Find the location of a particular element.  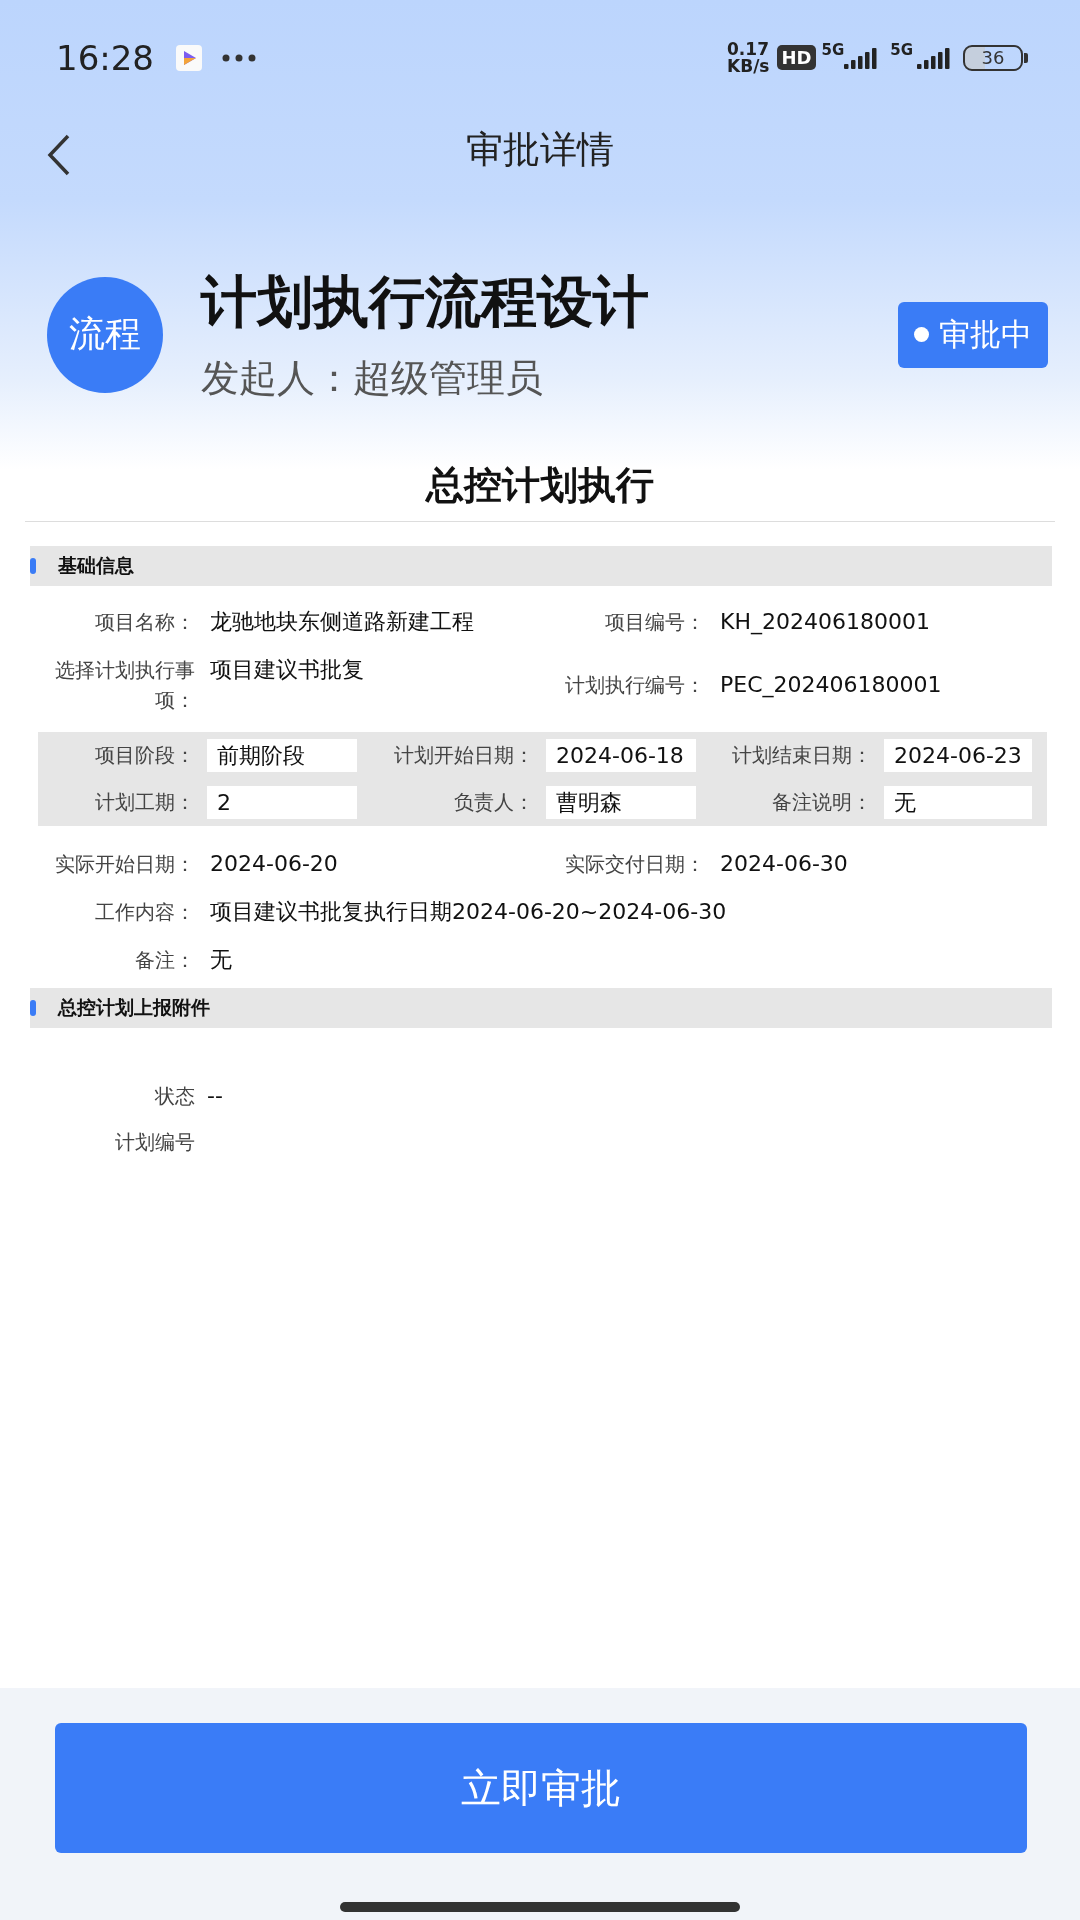

field-value: 项目建议书批复 is located at coordinates (287, 670).